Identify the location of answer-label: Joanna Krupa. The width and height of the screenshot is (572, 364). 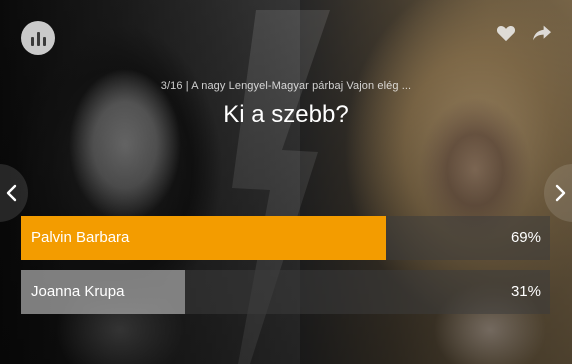
(78, 291).